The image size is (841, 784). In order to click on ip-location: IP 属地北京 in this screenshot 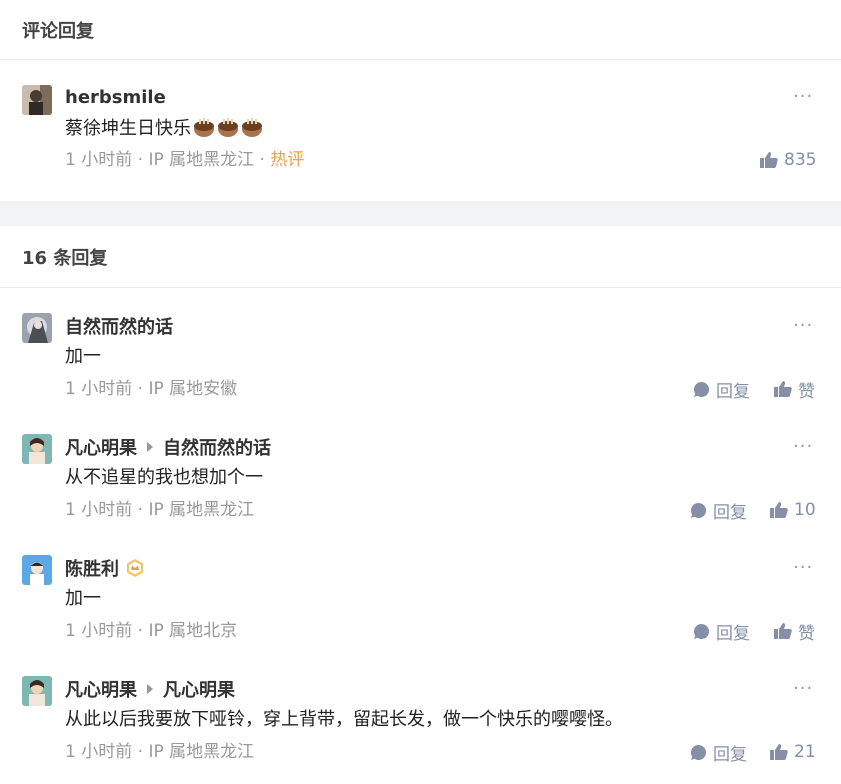, I will do `click(193, 631)`.